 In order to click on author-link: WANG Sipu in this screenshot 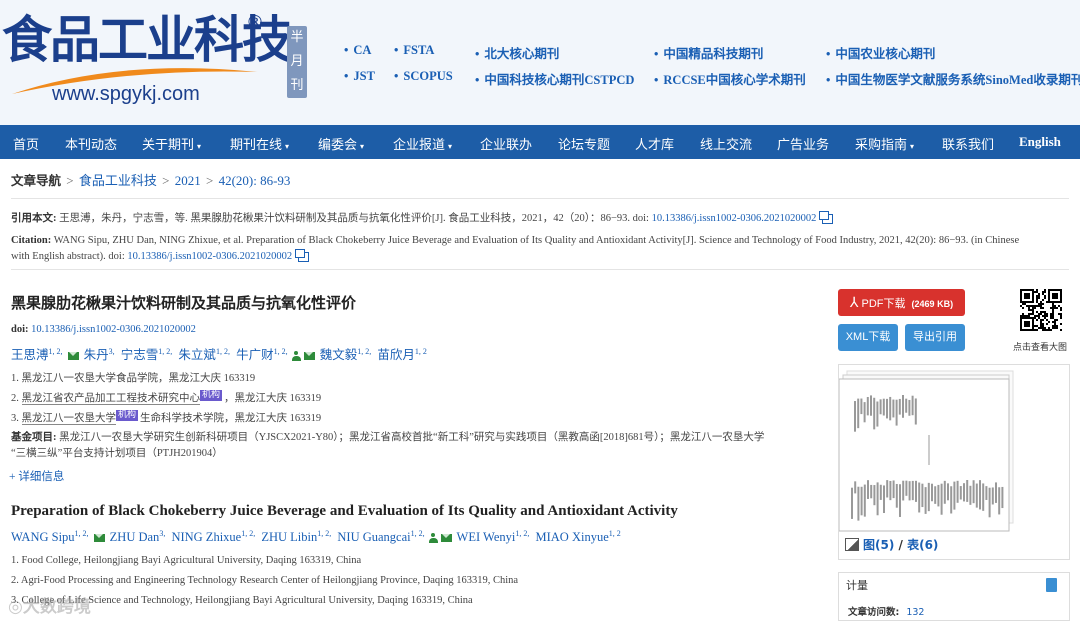, I will do `click(43, 537)`.